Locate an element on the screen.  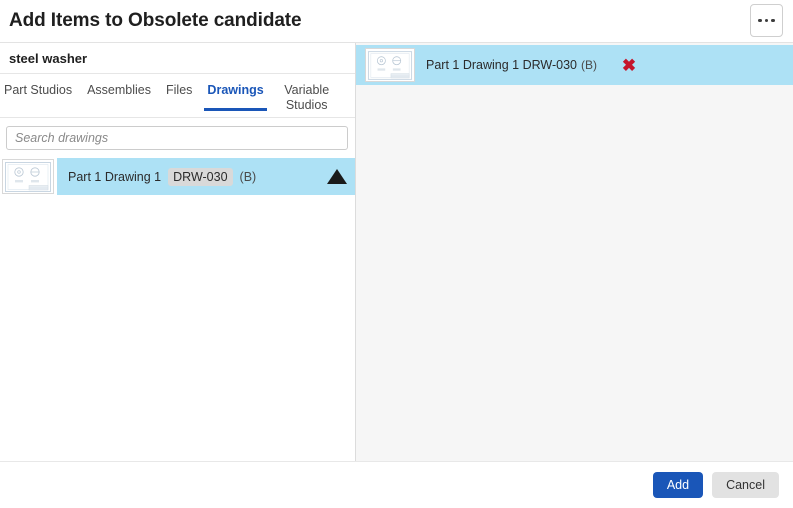
close-x-icon: ✖ is located at coordinates (629, 65).